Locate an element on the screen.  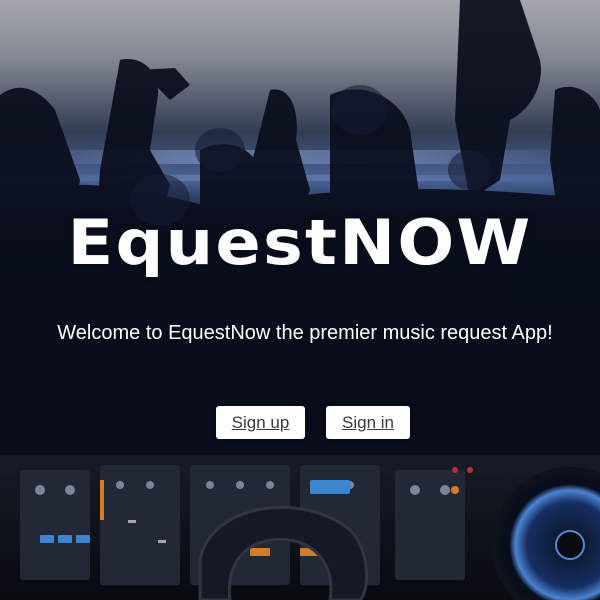
app-logo-wordmark: EquestNOW is located at coordinates (300, 242).